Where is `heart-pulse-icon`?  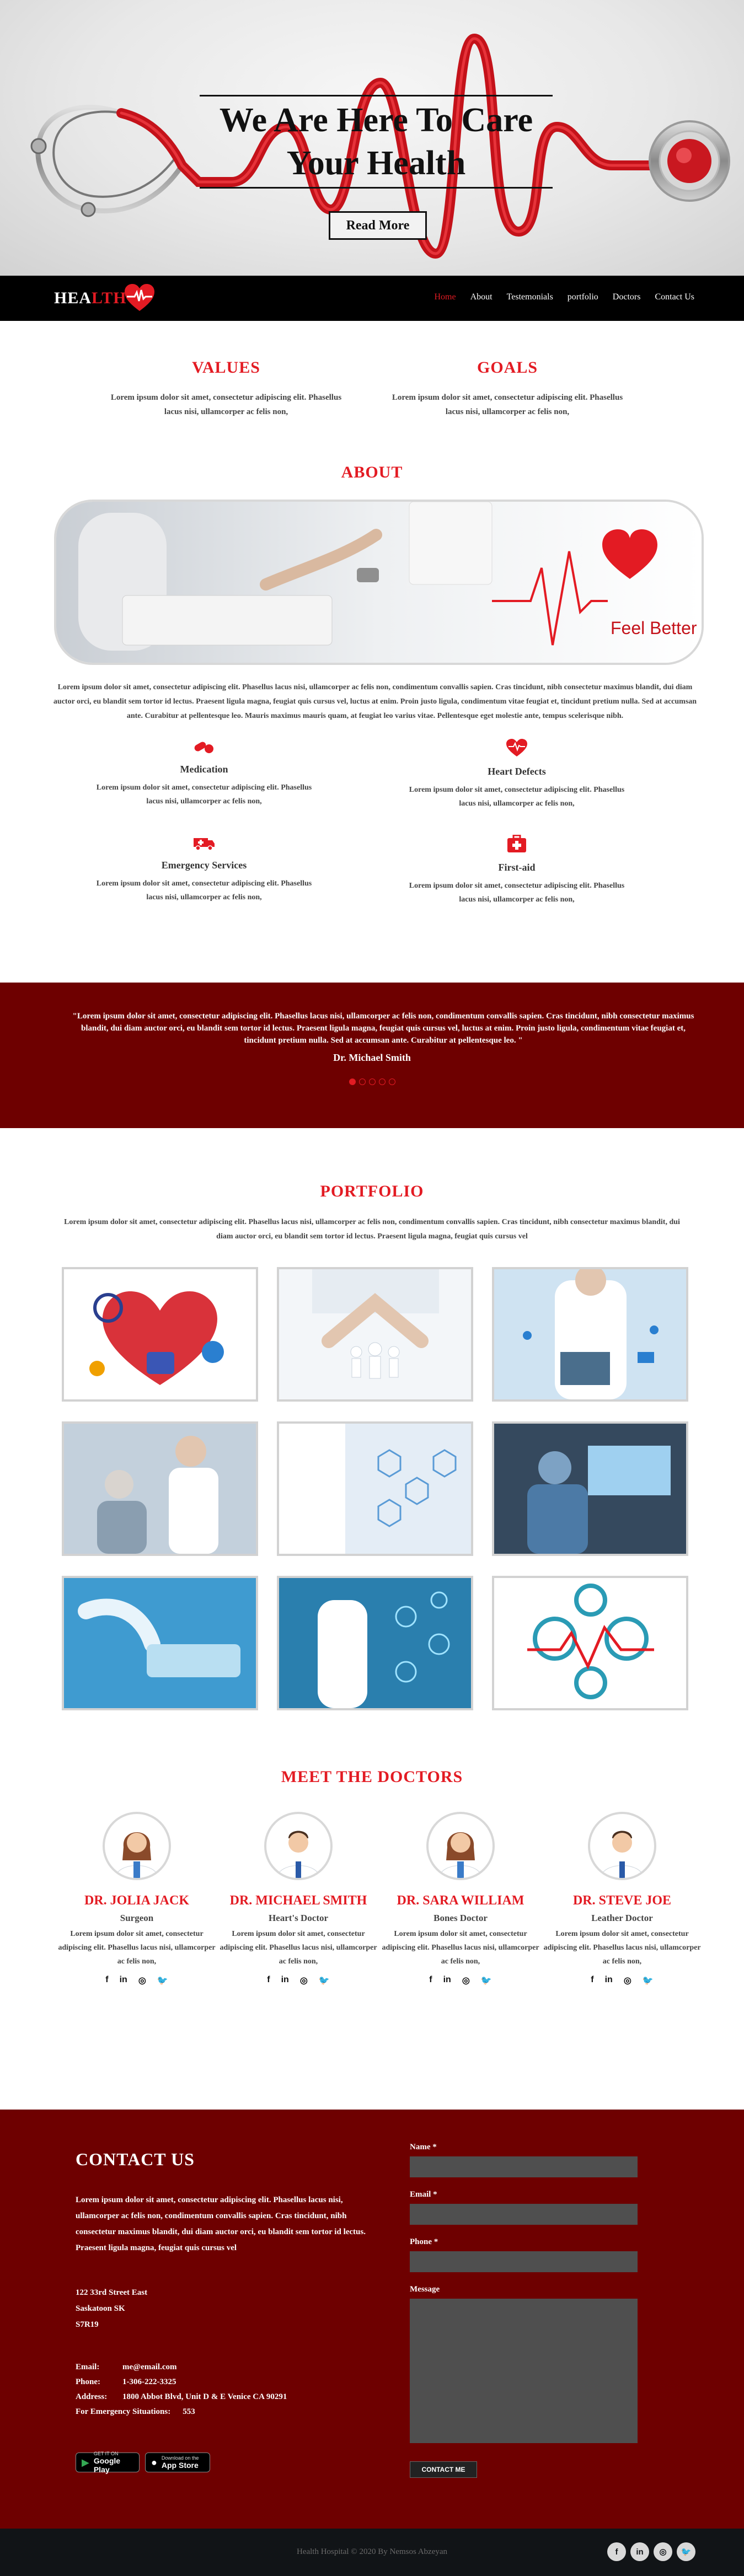 heart-pulse-icon is located at coordinates (139, 297).